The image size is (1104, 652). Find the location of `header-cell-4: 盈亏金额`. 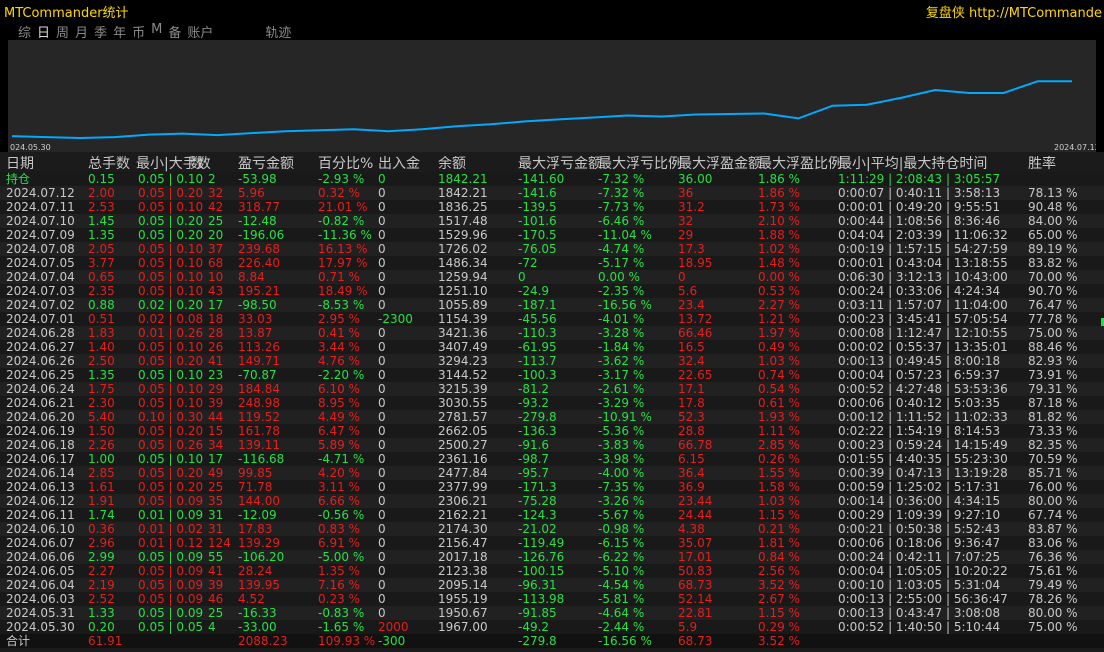

header-cell-4: 盈亏金额 is located at coordinates (266, 164).